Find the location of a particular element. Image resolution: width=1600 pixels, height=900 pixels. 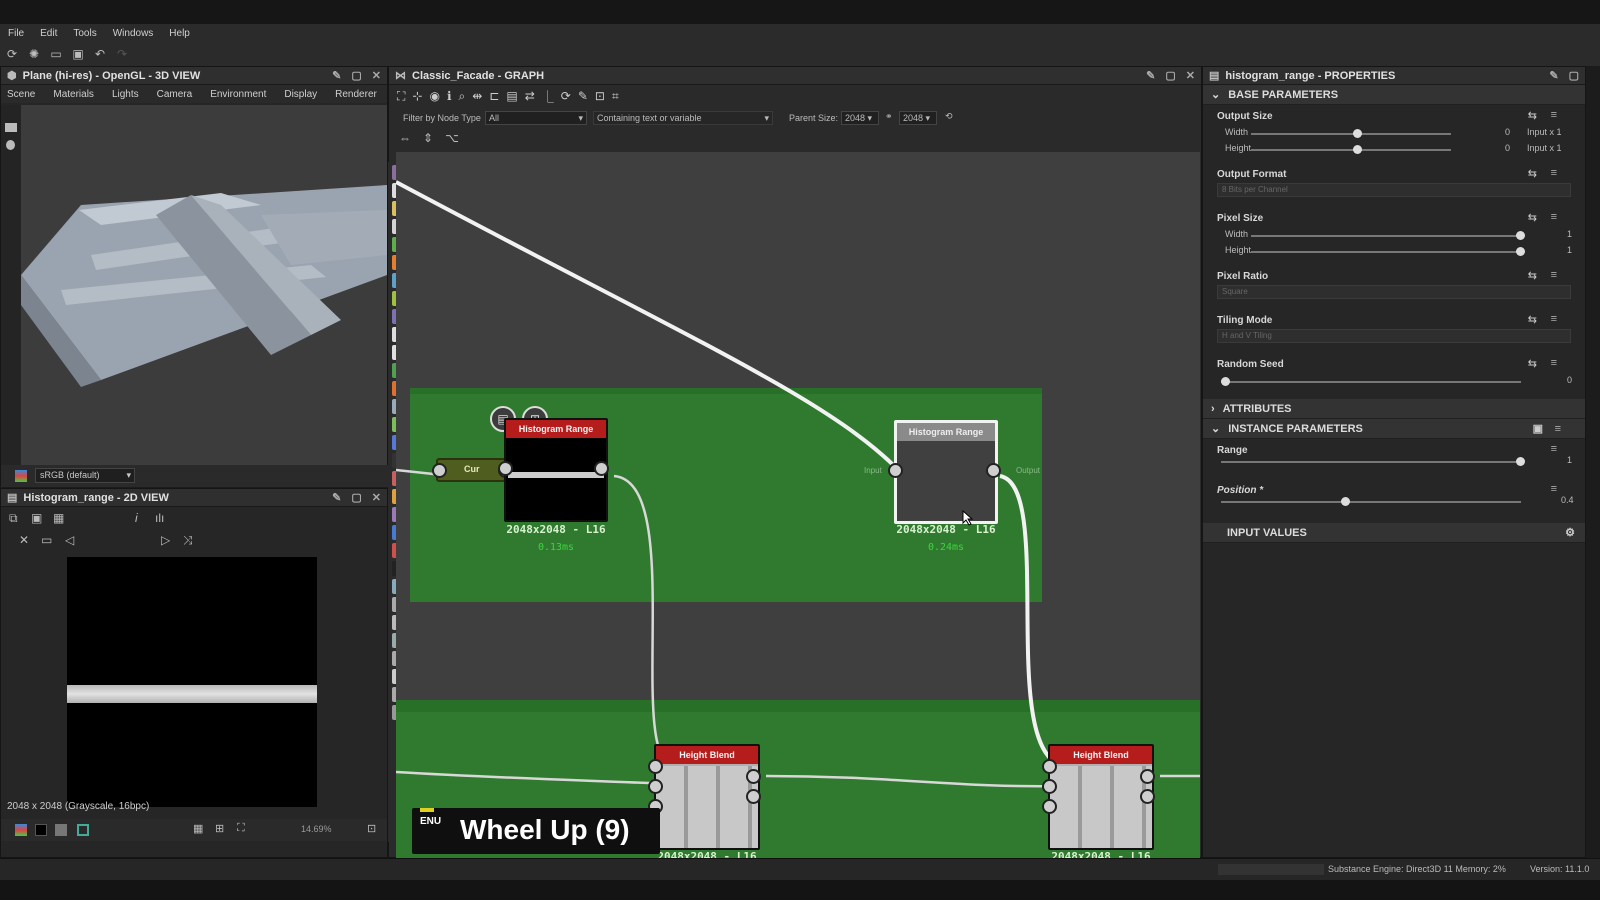

grid-icon: ⌗ is located at coordinates (615, 96).